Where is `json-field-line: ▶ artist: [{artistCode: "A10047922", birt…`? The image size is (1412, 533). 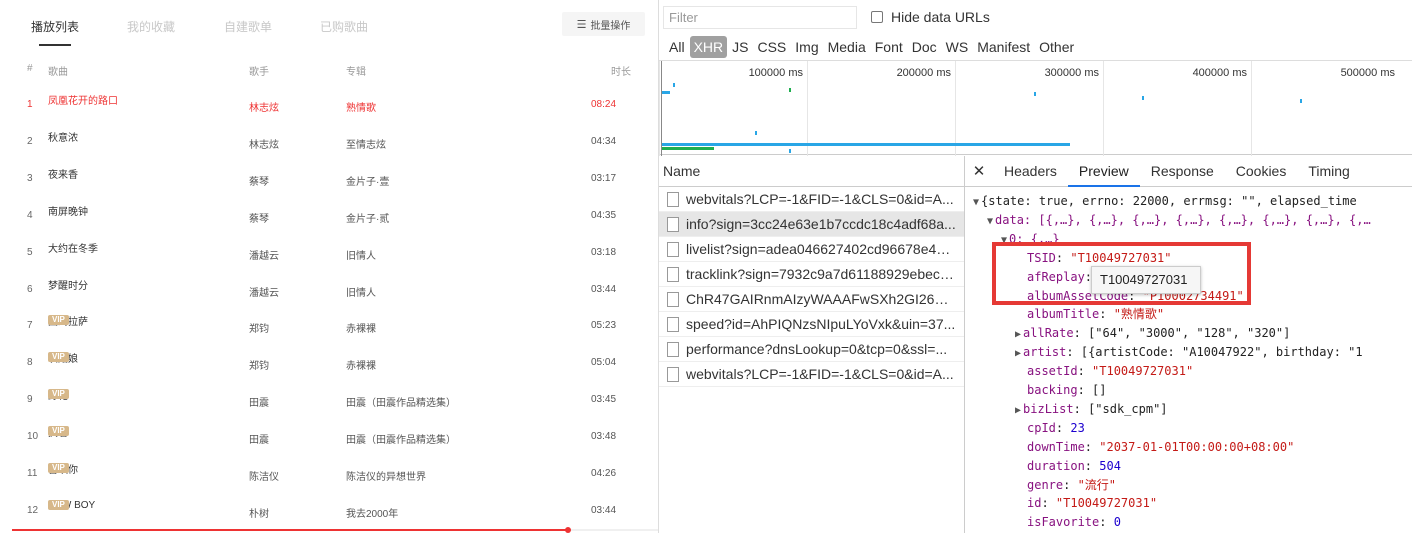
json-field-line: ▶ artist: [{artistCode: "A10047922", birt… is located at coordinates (1189, 352).